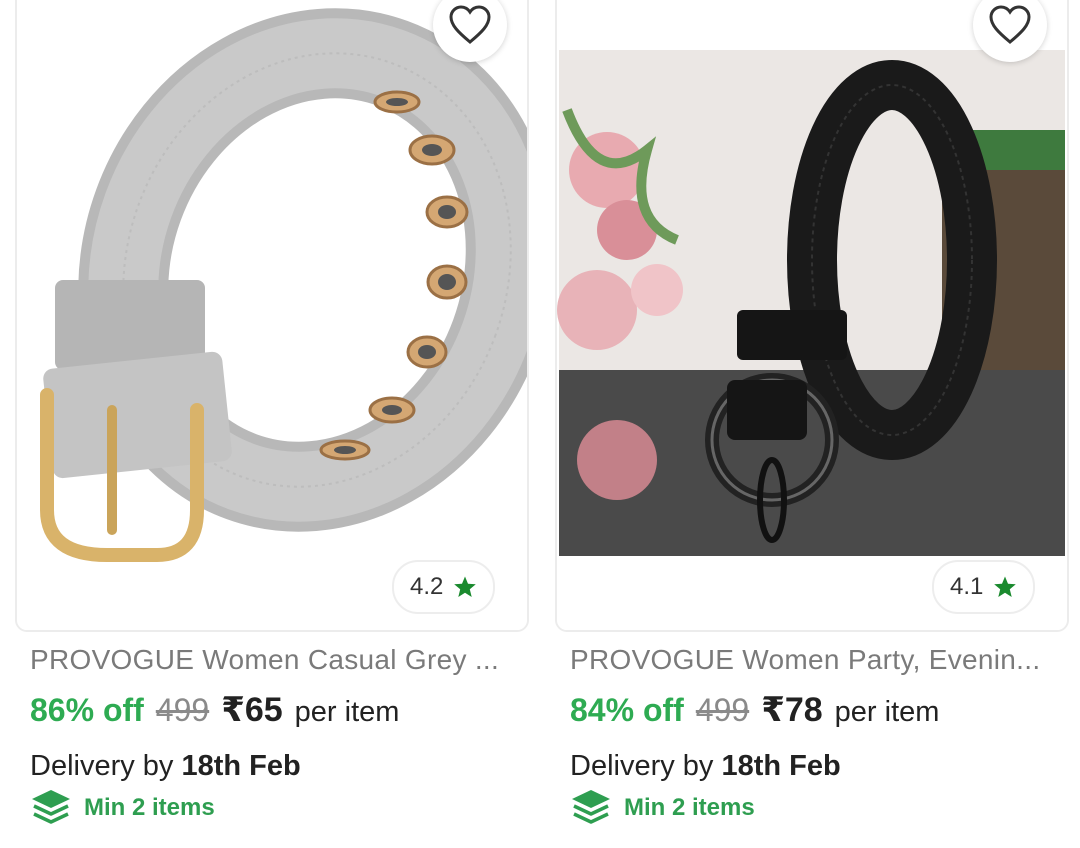 Image resolution: width=1080 pixels, height=848 pixels. What do you see at coordinates (214, 710) in the screenshot?
I see `price-row: 86% off 499 ₹65 per item` at bounding box center [214, 710].